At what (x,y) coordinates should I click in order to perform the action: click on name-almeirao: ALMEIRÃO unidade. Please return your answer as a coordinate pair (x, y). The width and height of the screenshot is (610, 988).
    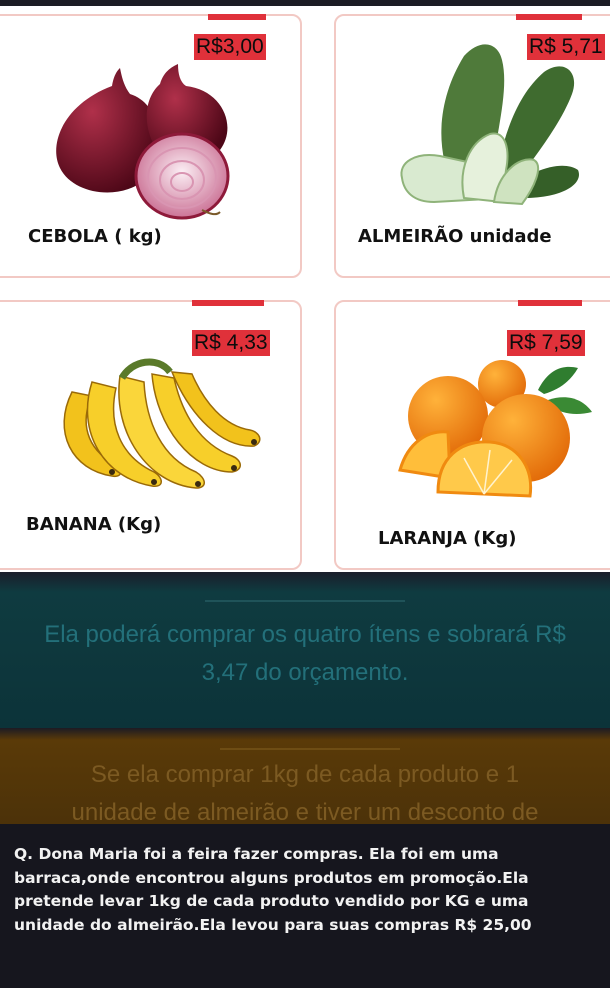
    Looking at the image, I should click on (455, 236).